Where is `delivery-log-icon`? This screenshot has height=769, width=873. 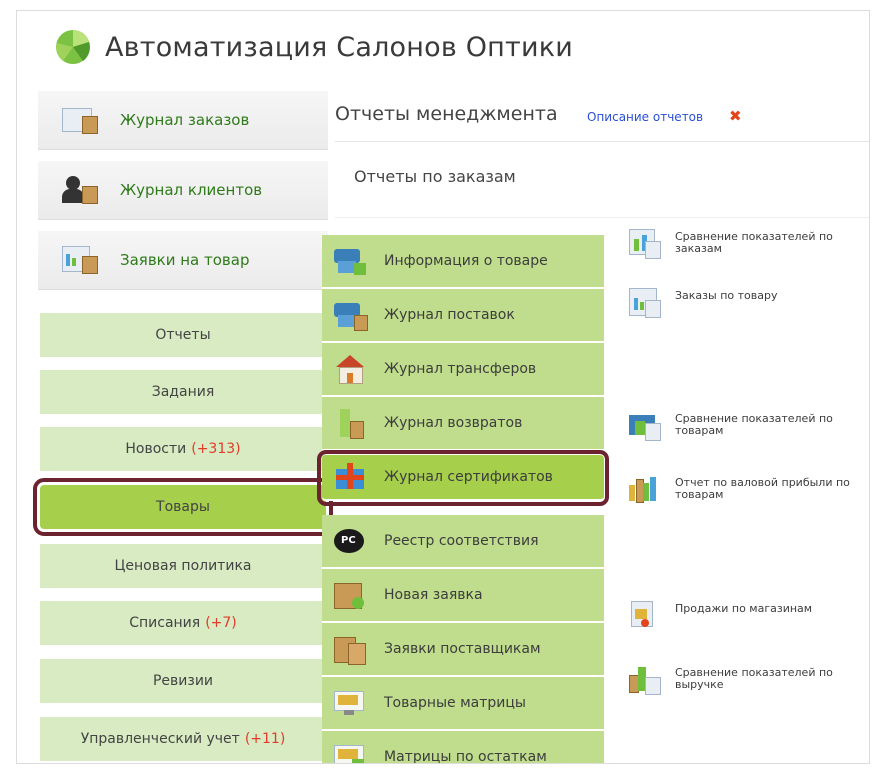 delivery-log-icon is located at coordinates (351, 316).